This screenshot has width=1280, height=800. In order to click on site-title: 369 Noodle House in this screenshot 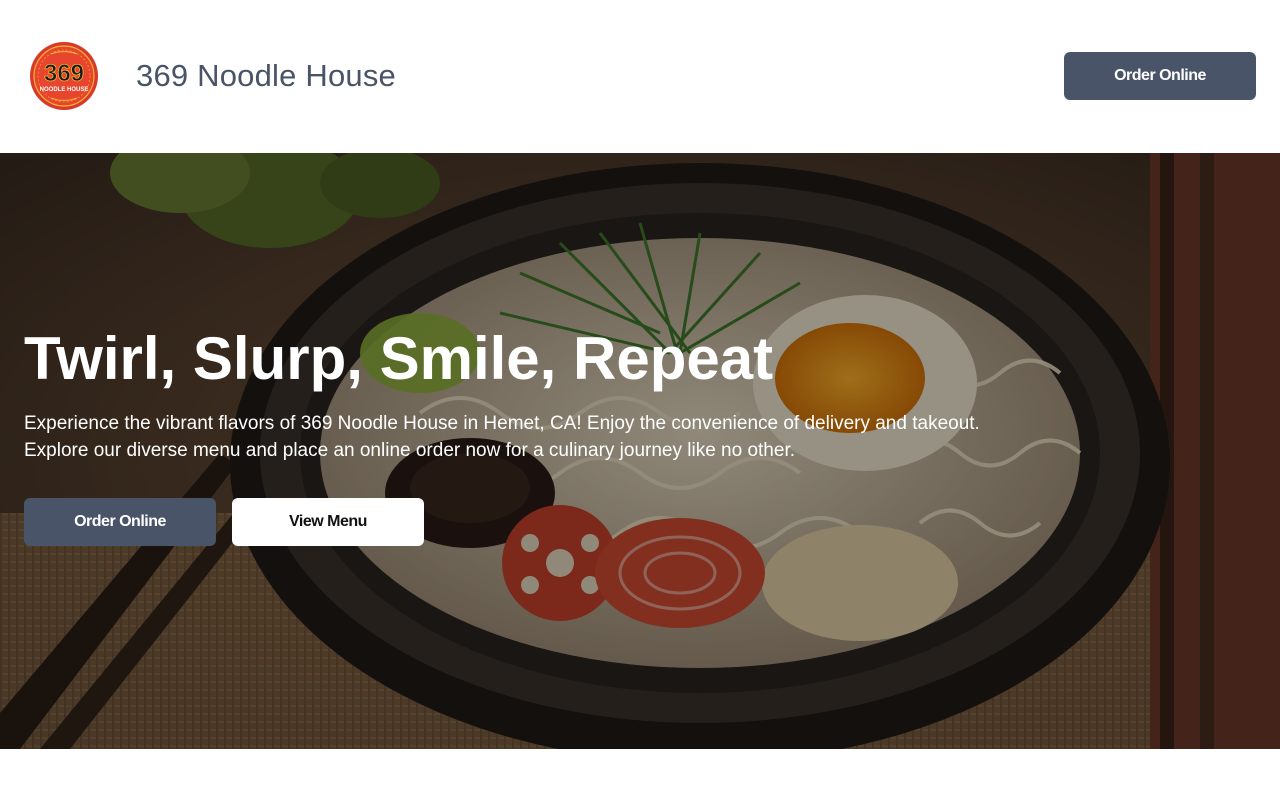, I will do `click(266, 76)`.